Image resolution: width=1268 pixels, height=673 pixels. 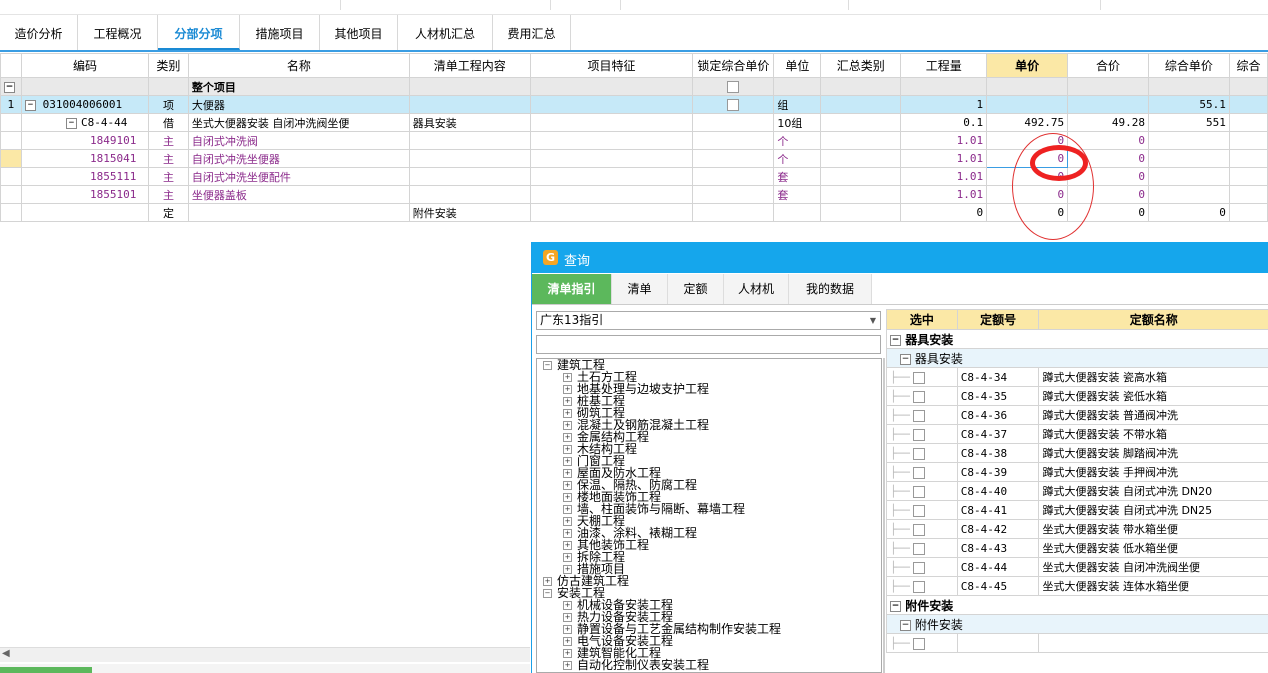 I want to click on cell-code: 1815041, so click(x=84, y=158).